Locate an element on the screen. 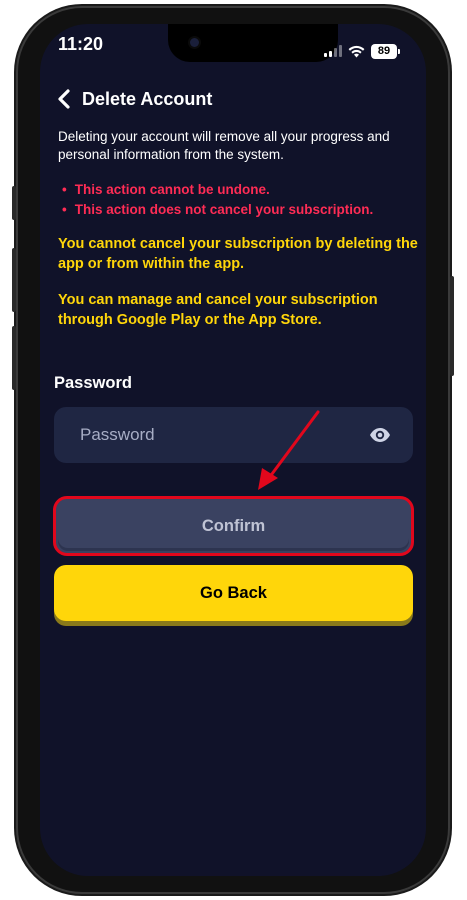 The image size is (467, 900). password-field is located at coordinates (233, 435).